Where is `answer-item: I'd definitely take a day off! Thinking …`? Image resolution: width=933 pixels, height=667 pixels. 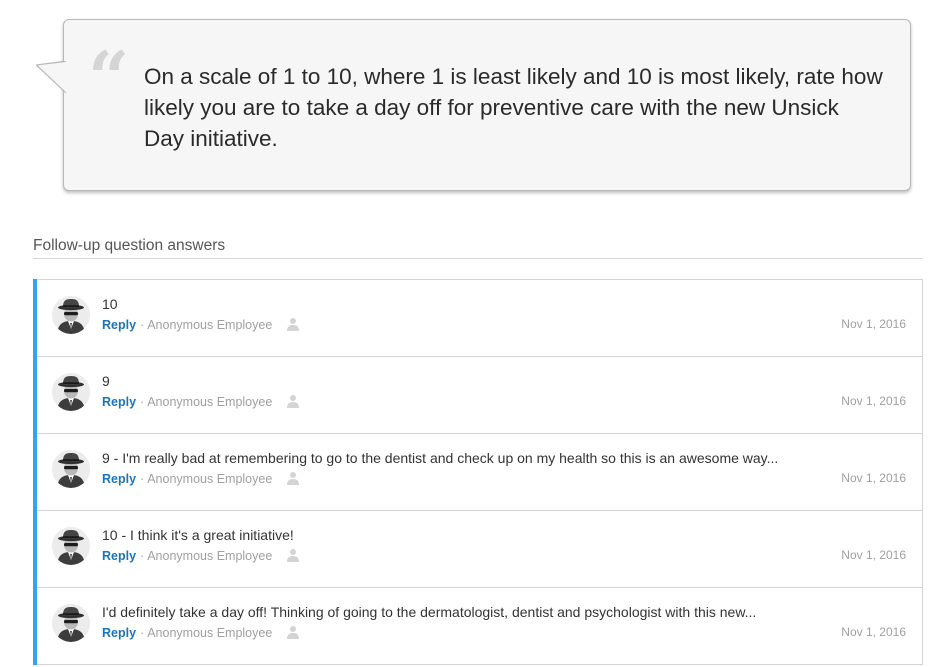 answer-item: I'd definitely take a day off! Thinking … is located at coordinates (477, 626).